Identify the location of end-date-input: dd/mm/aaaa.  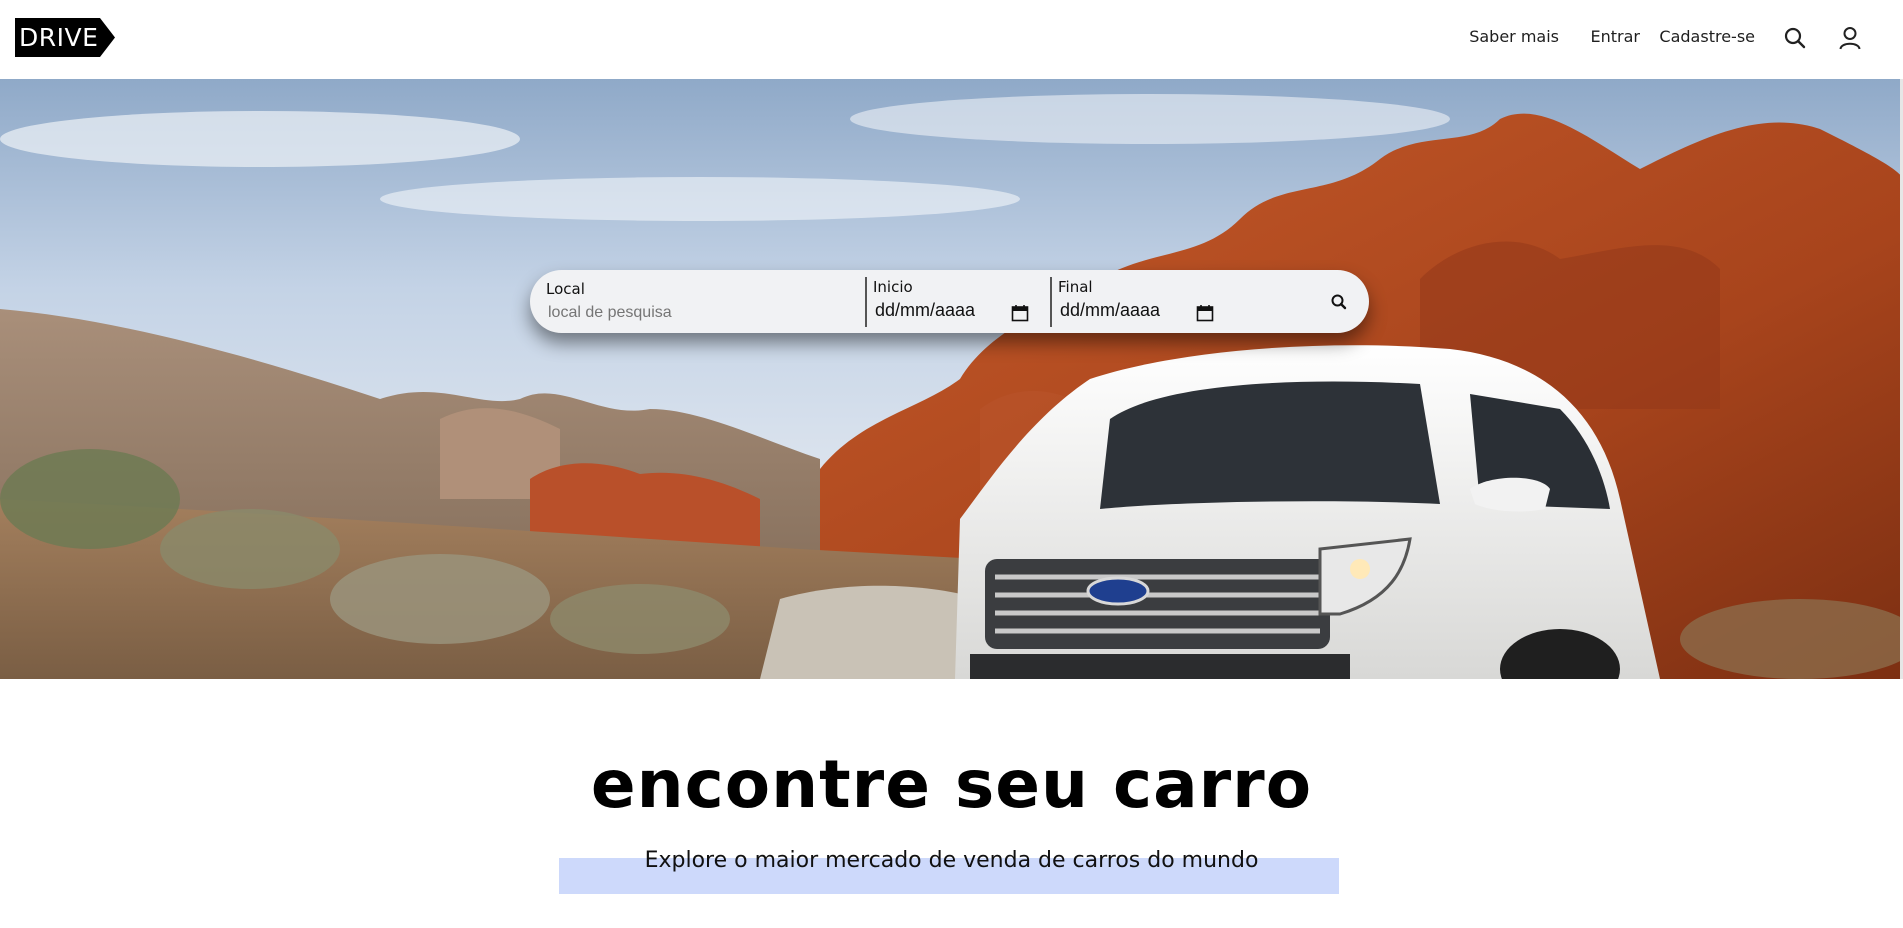
(1110, 310).